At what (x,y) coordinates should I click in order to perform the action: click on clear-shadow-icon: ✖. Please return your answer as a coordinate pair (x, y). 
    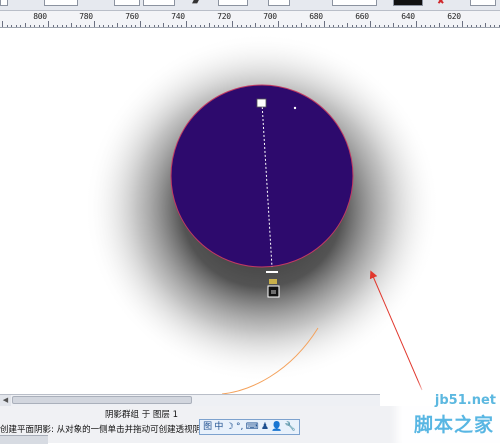
    Looking at the image, I should click on (441, 3).